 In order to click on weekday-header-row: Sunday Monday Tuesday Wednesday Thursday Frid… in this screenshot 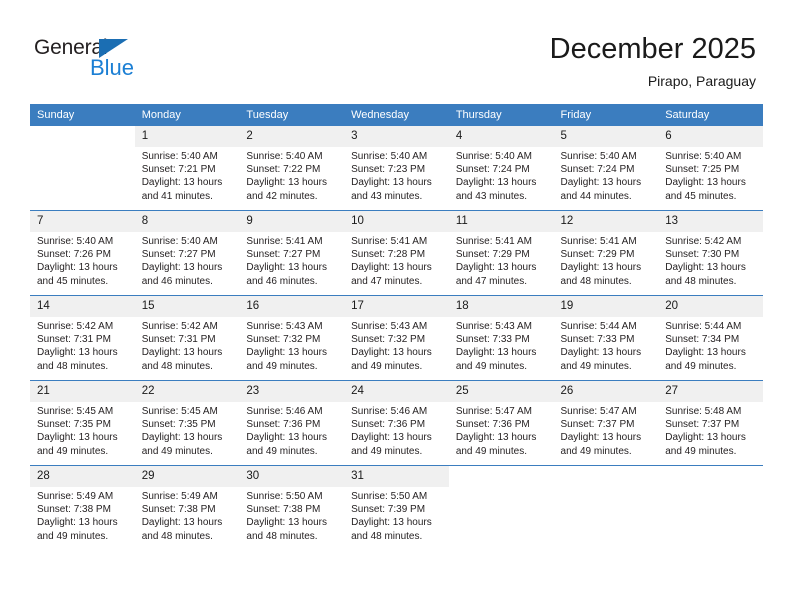, I will do `click(396, 115)`.